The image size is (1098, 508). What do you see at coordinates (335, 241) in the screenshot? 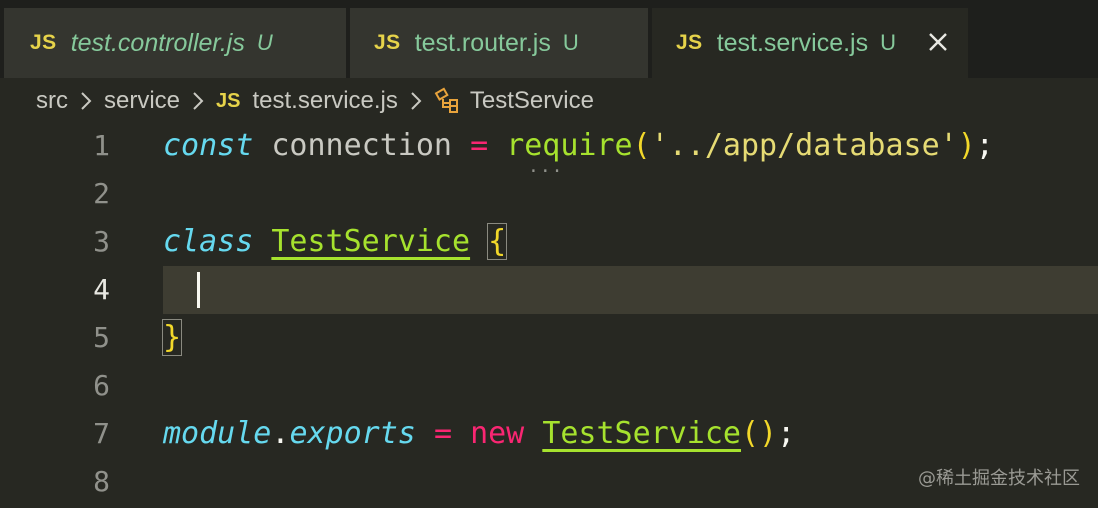
I see `code-text: class TestService {` at bounding box center [335, 241].